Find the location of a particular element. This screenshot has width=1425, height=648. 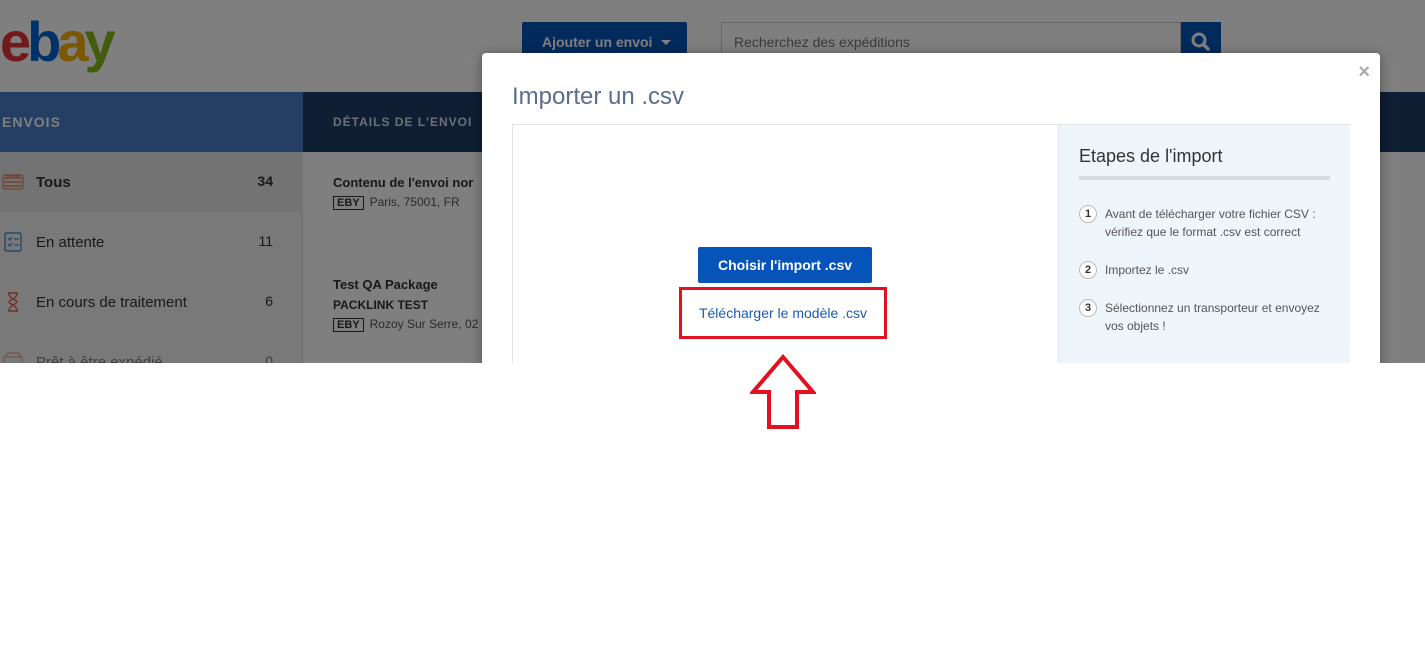

download-template-link: Télécharger le modèle .csv is located at coordinates (783, 313).